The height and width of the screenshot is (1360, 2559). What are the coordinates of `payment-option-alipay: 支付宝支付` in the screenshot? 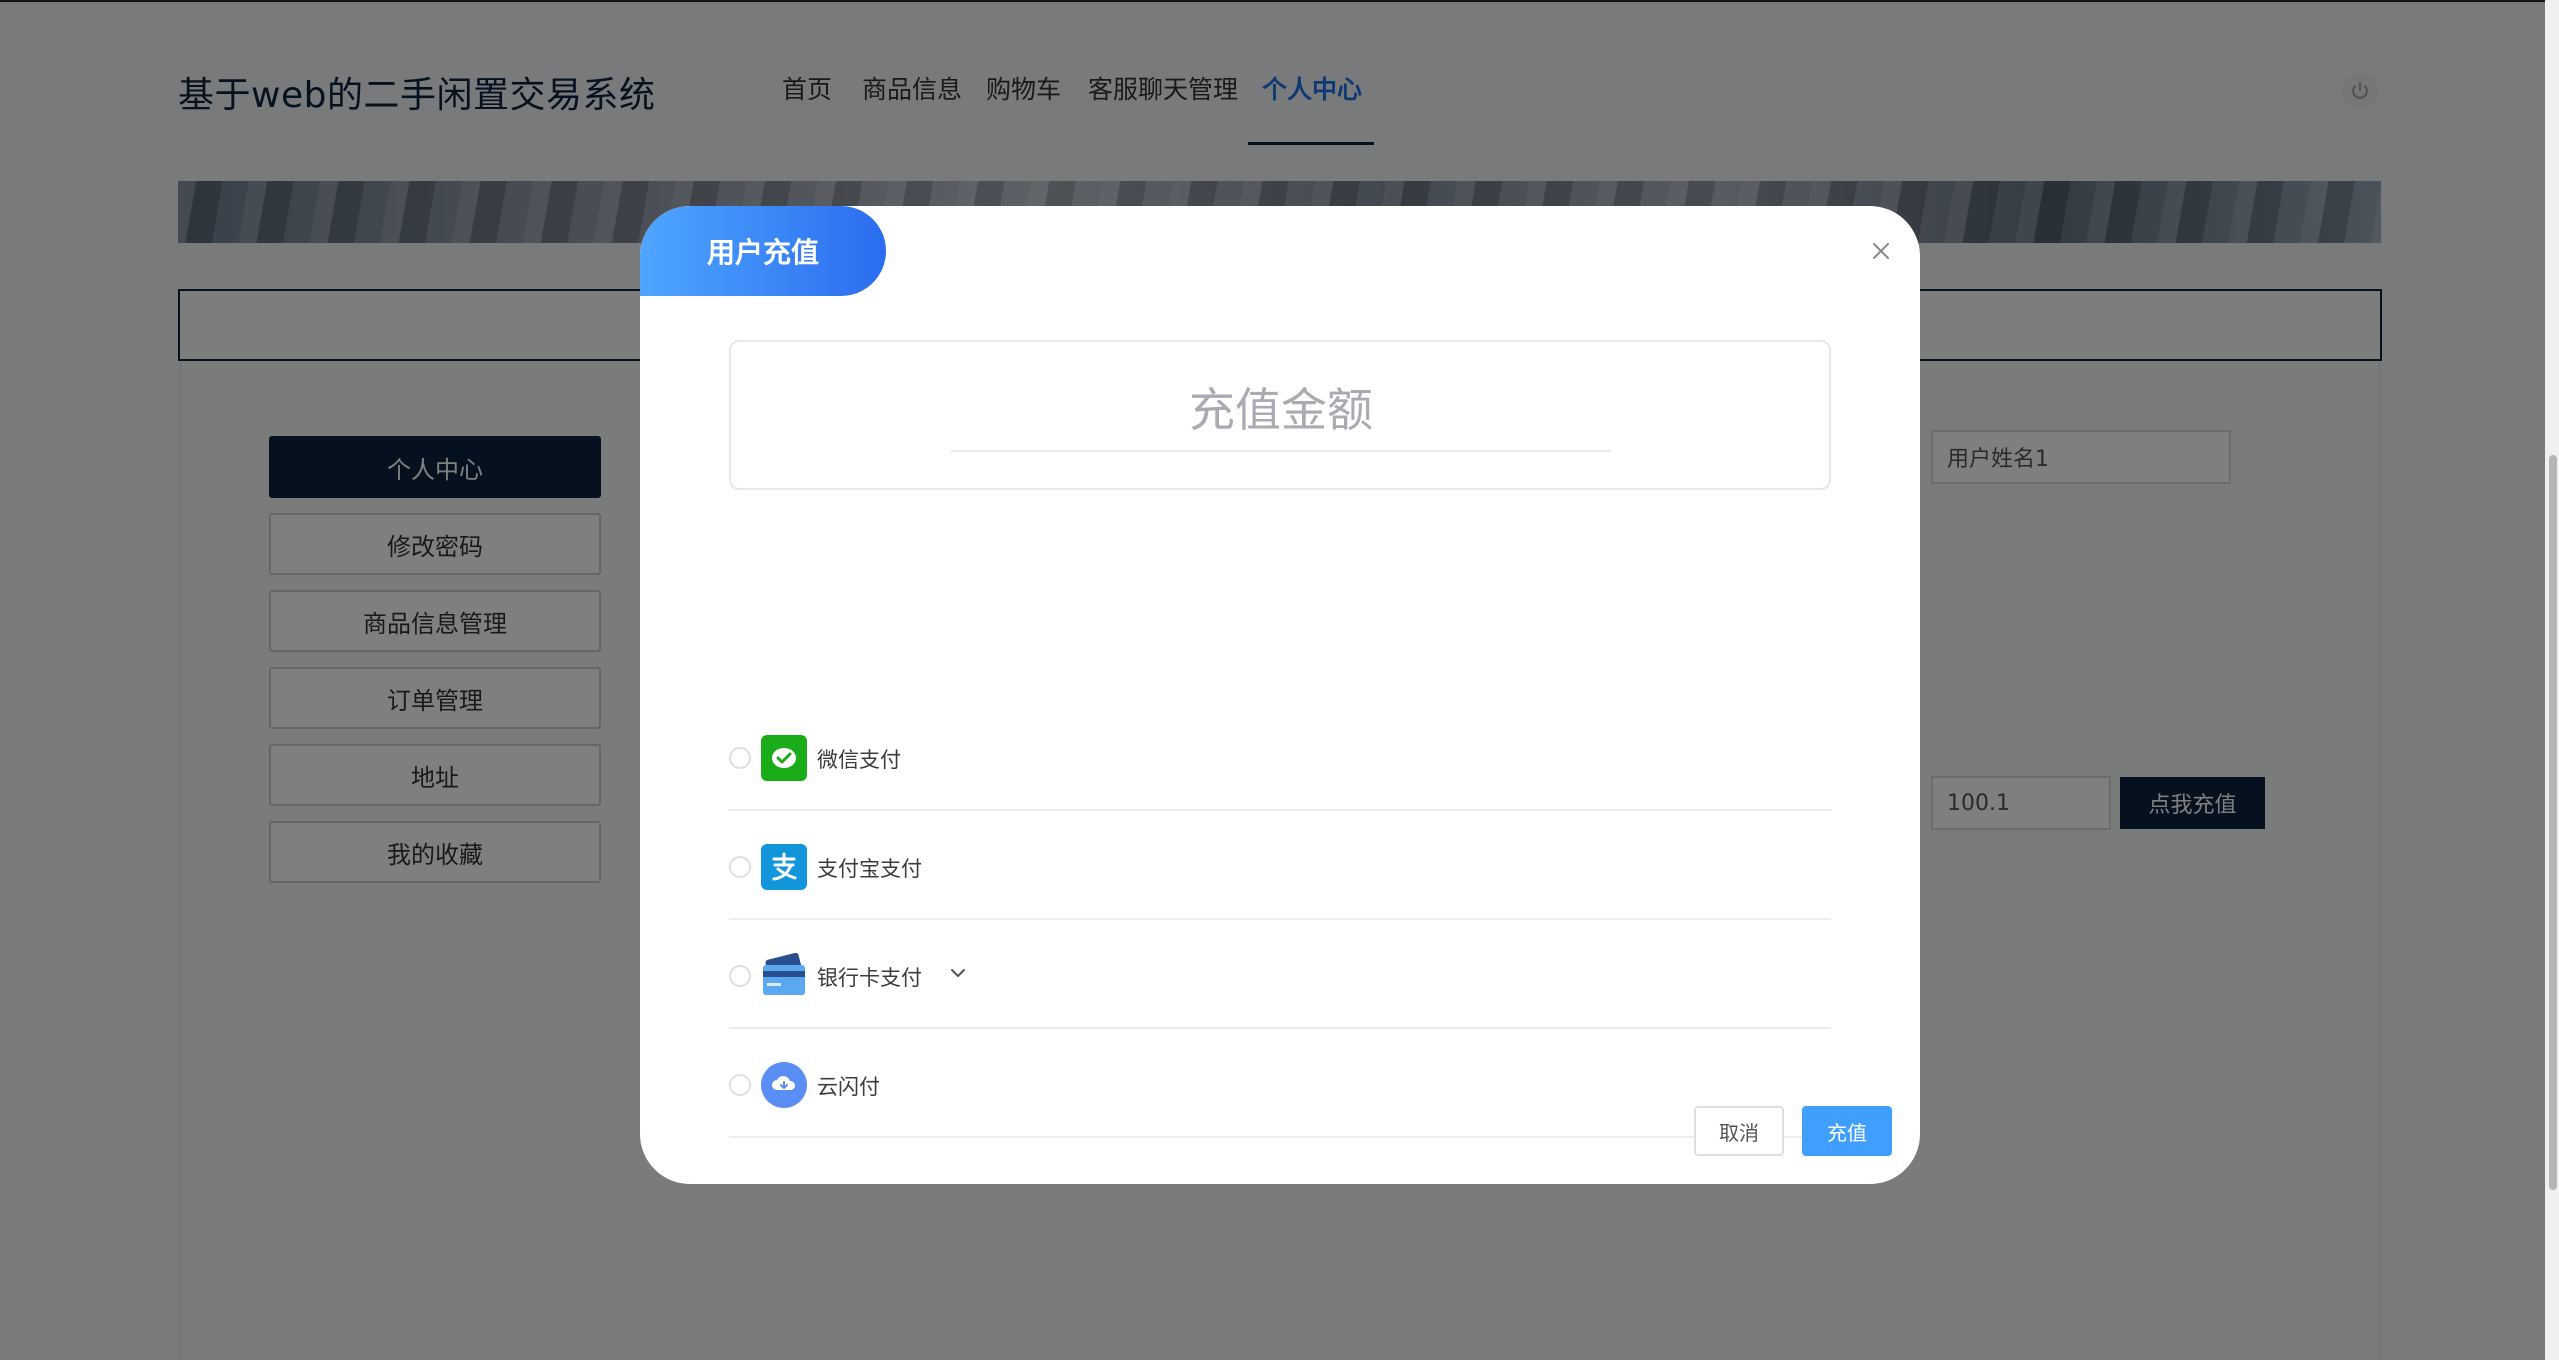 It's located at (1280, 865).